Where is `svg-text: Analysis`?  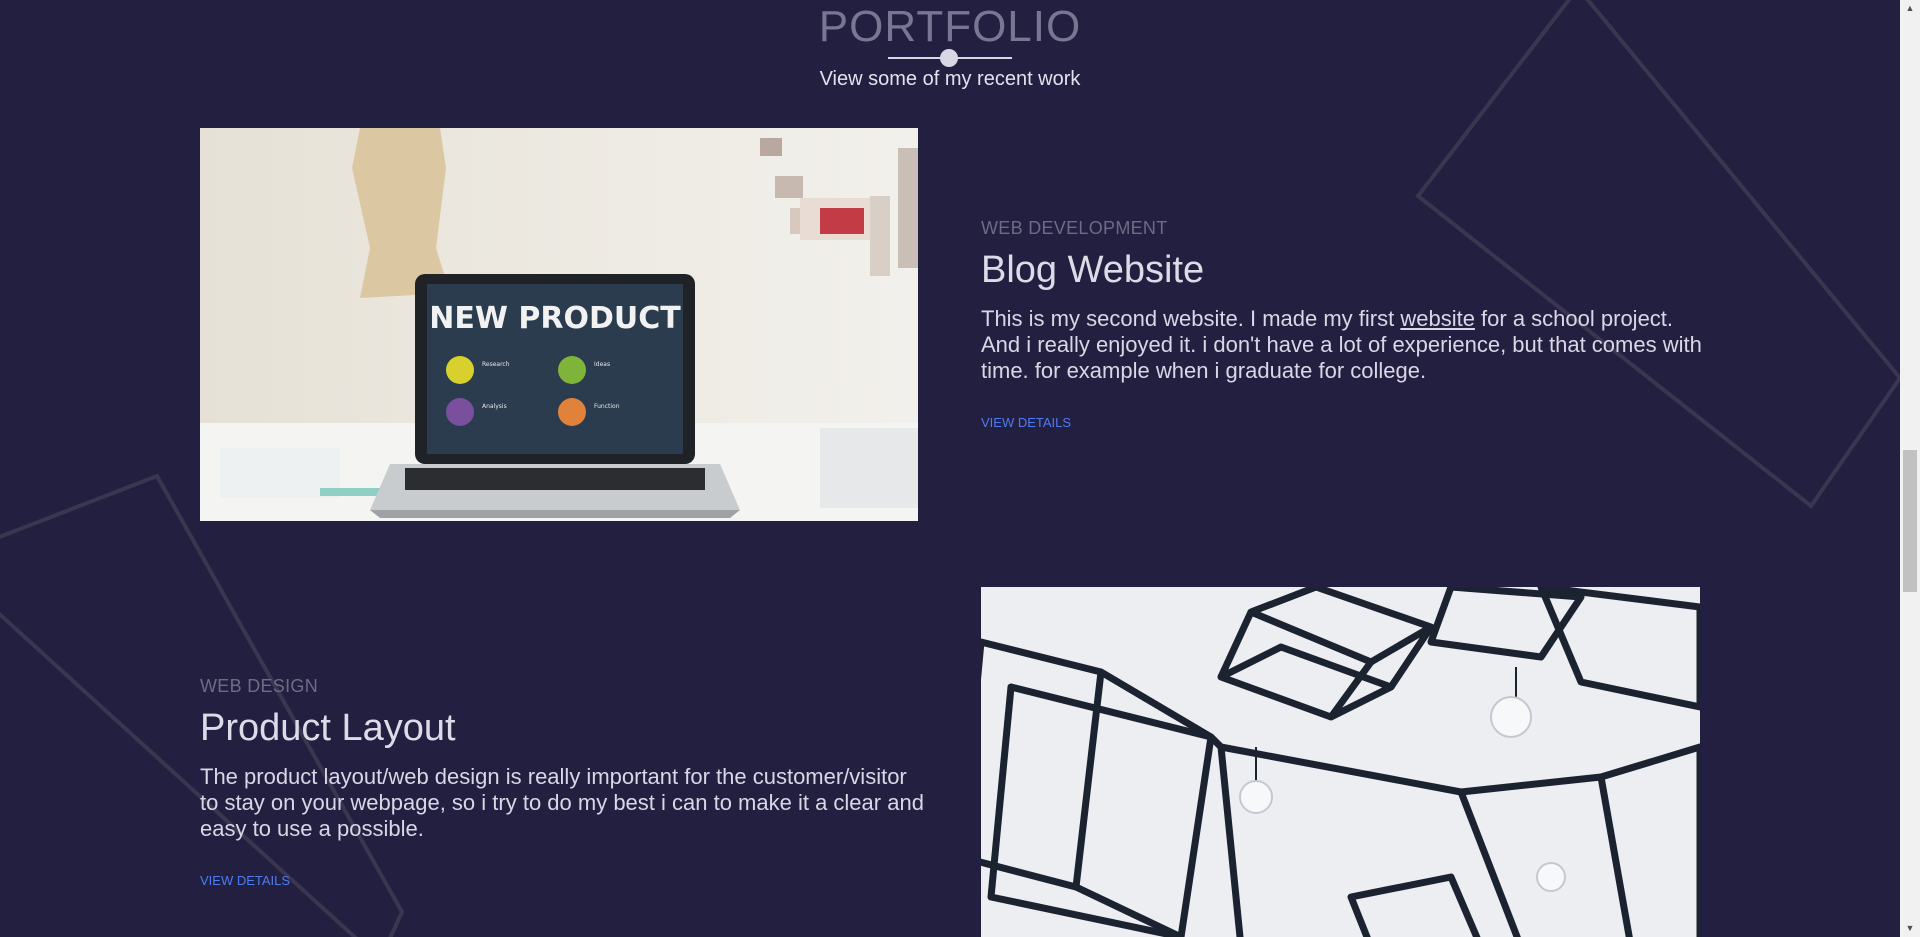
svg-text: Analysis is located at coordinates (494, 406).